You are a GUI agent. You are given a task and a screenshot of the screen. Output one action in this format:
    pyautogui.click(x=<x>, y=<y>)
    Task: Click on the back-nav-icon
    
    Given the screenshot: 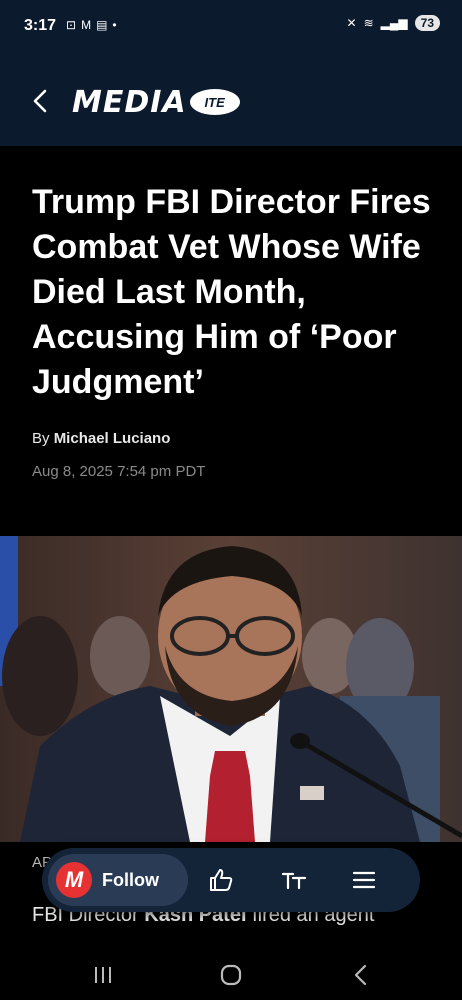 What is the action you would take?
    pyautogui.click(x=361, y=975)
    